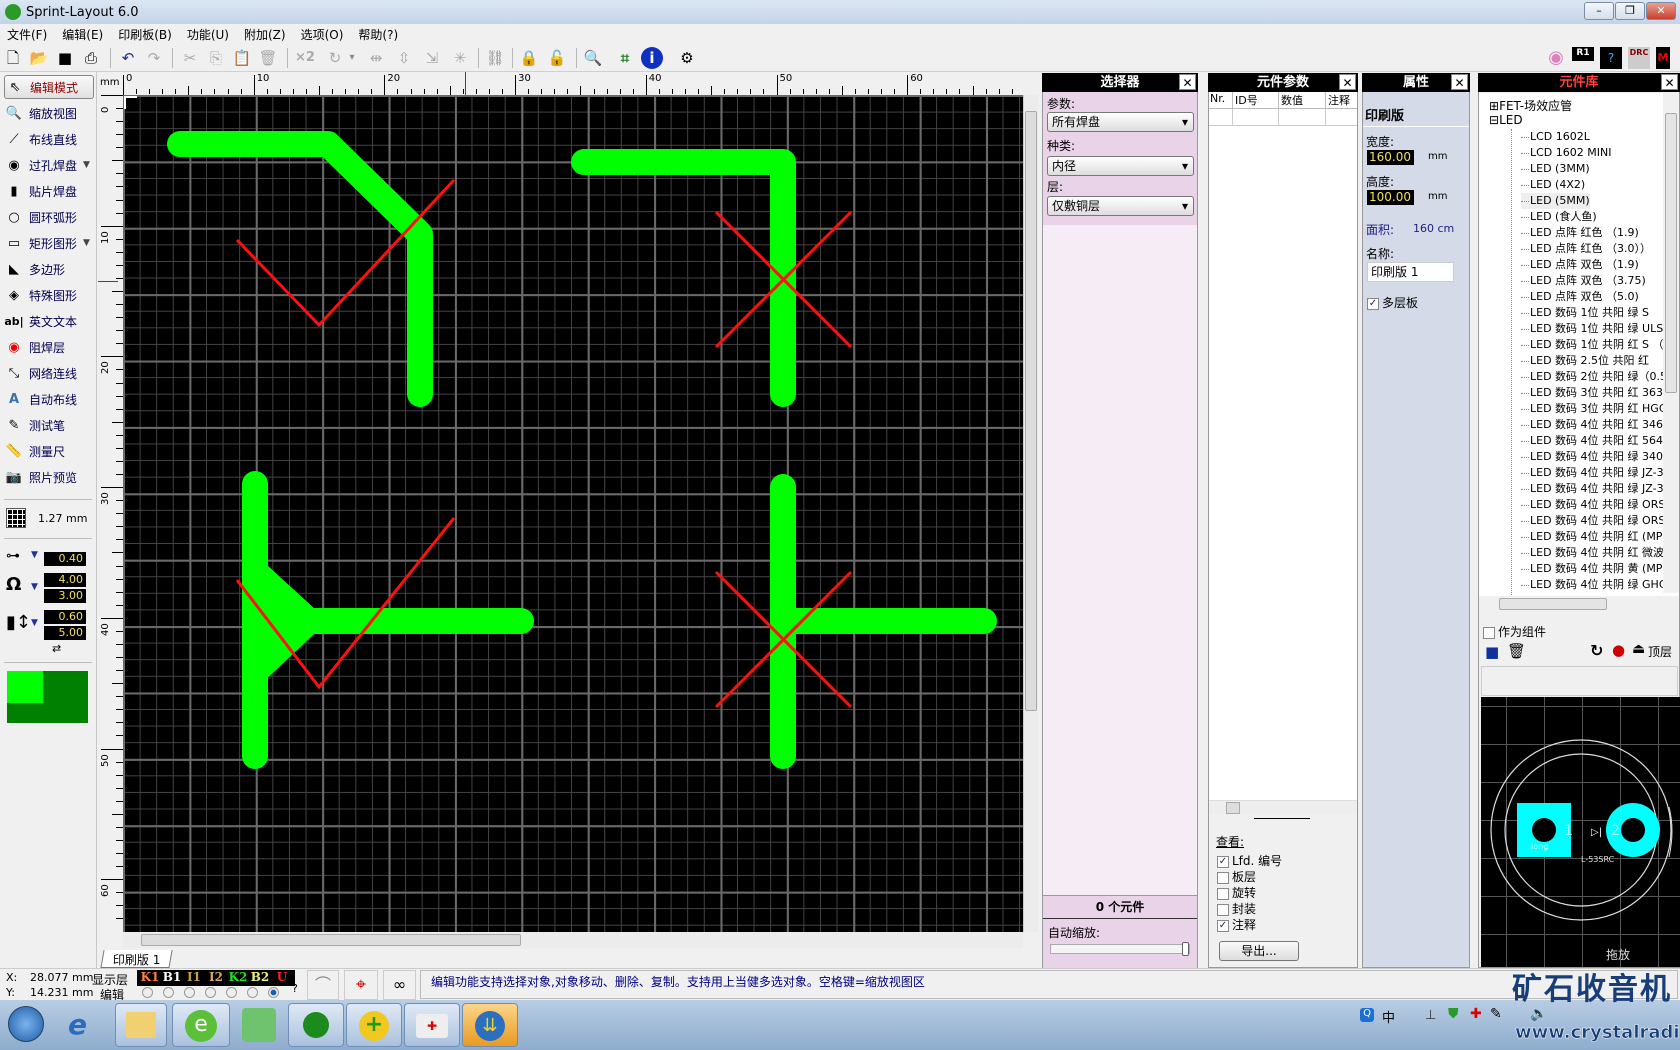 The width and height of the screenshot is (1680, 1050). What do you see at coordinates (189, 992) in the screenshot?
I see `layer-edit-radio-i1` at bounding box center [189, 992].